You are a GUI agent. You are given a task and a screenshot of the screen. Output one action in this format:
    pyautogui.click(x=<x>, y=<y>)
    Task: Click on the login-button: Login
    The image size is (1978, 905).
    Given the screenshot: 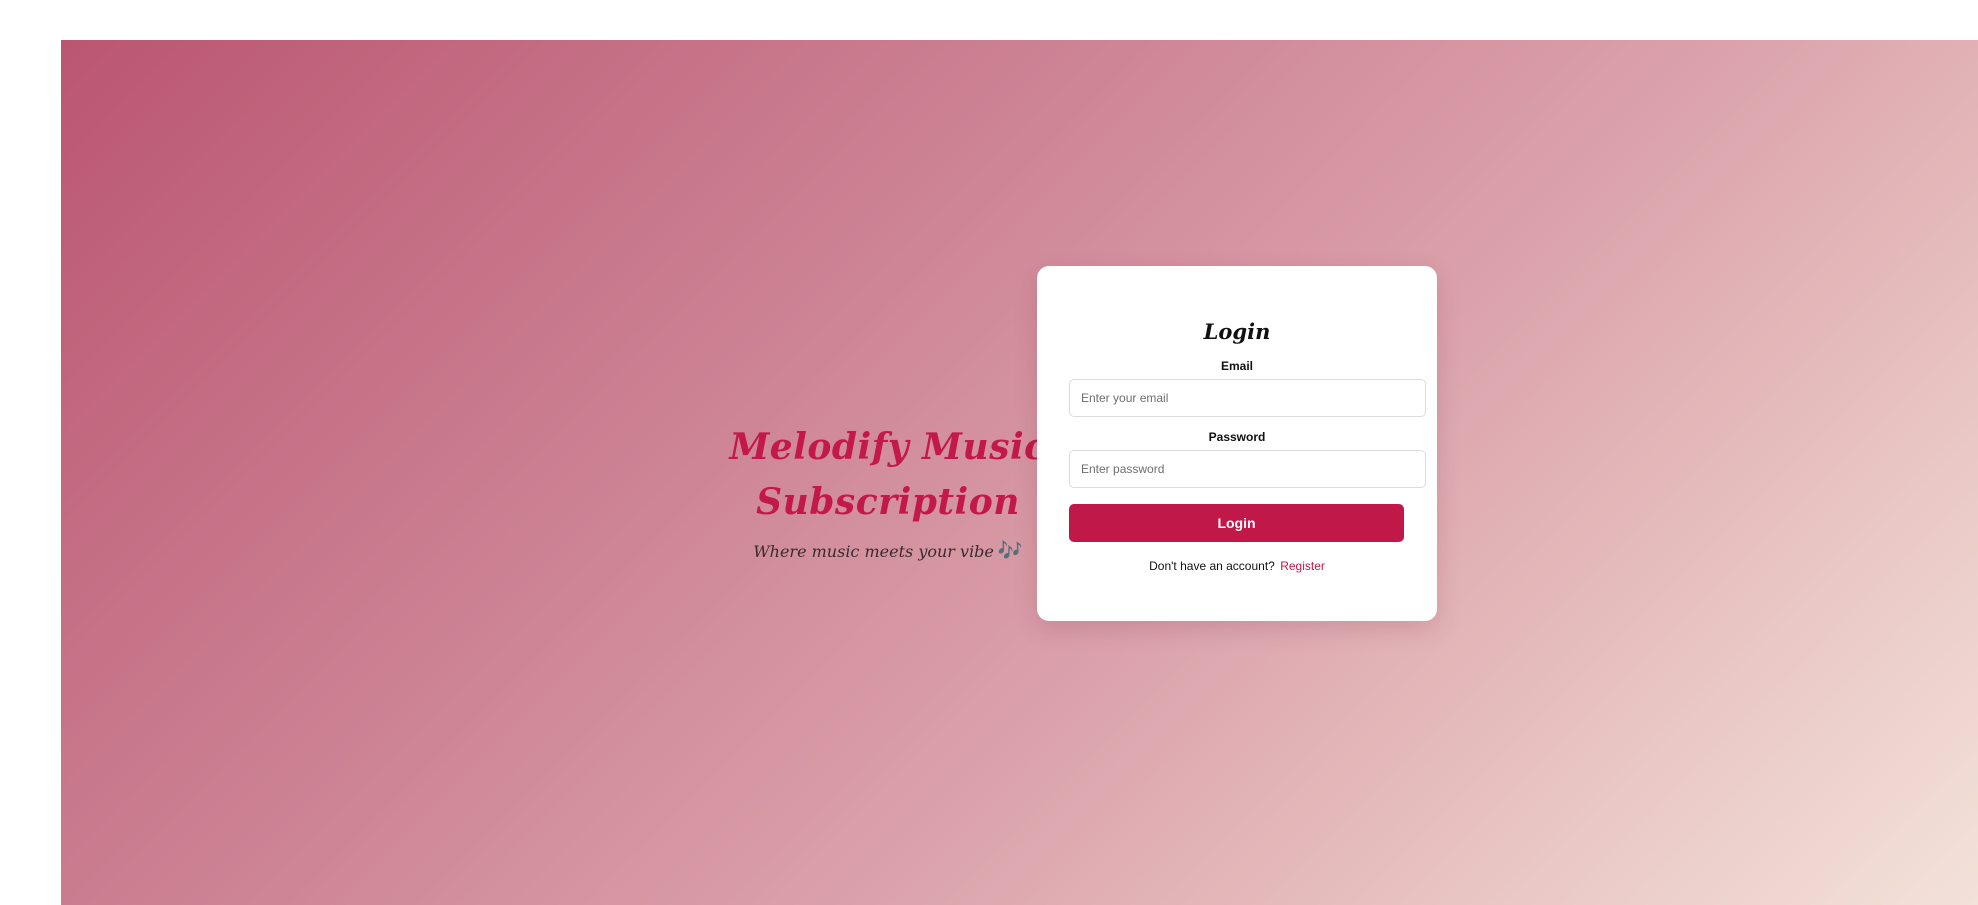 What is the action you would take?
    pyautogui.click(x=1236, y=523)
    